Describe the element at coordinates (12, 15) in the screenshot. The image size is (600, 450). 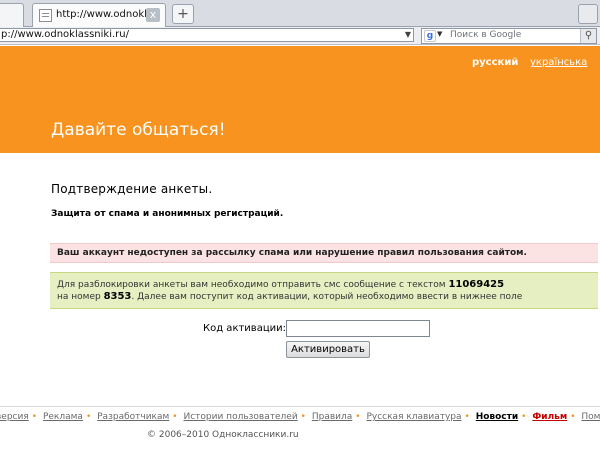
I see `tab-previous` at that location.